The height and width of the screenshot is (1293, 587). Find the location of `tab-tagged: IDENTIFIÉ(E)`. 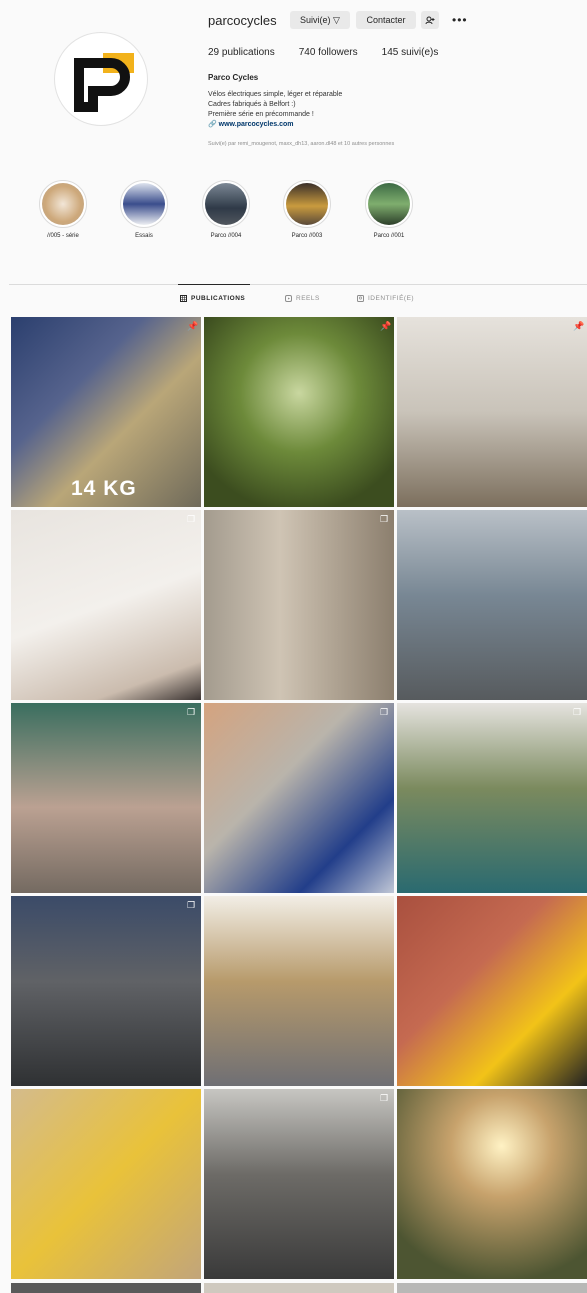

tab-tagged: IDENTIFIÉ(E) is located at coordinates (385, 298).